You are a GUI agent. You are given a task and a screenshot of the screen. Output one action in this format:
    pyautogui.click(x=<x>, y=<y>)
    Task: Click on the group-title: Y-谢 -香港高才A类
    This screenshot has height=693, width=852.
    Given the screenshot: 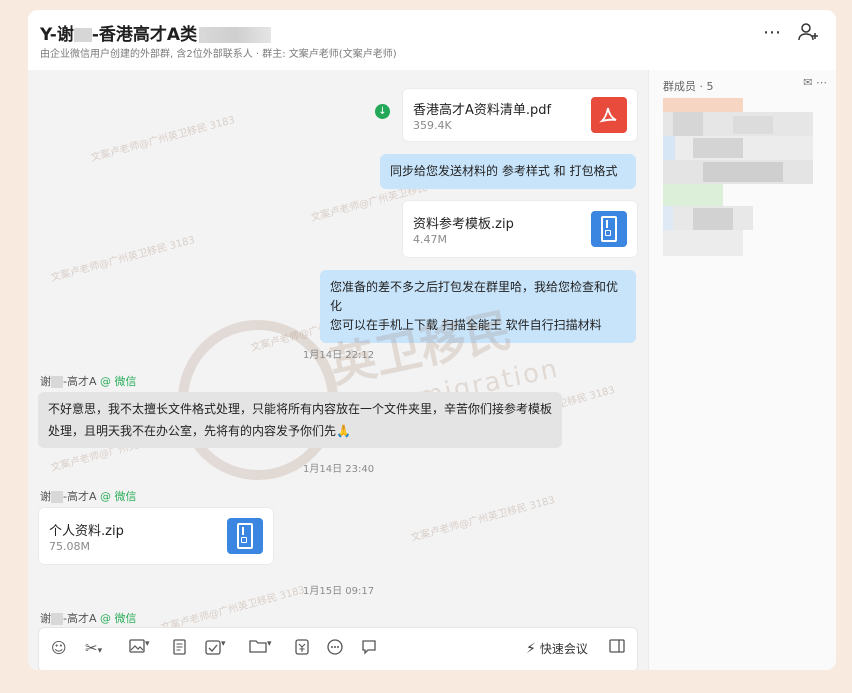 What is the action you would take?
    pyautogui.click(x=156, y=32)
    